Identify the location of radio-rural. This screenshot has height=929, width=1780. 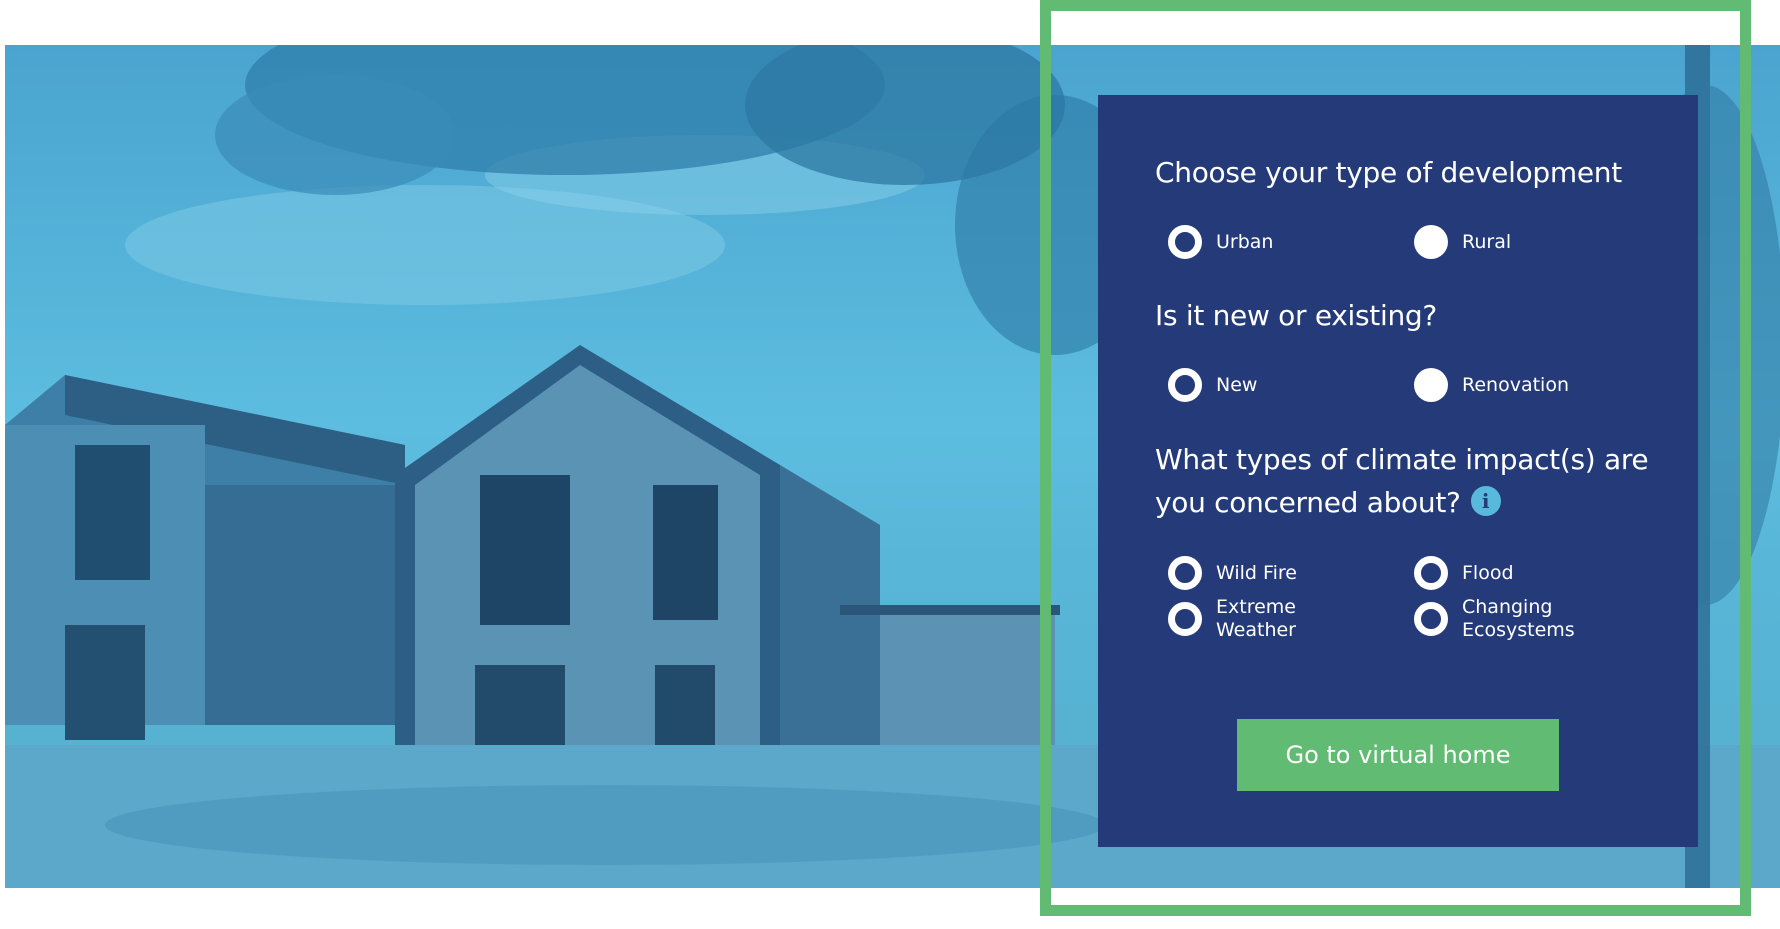
(1431, 242).